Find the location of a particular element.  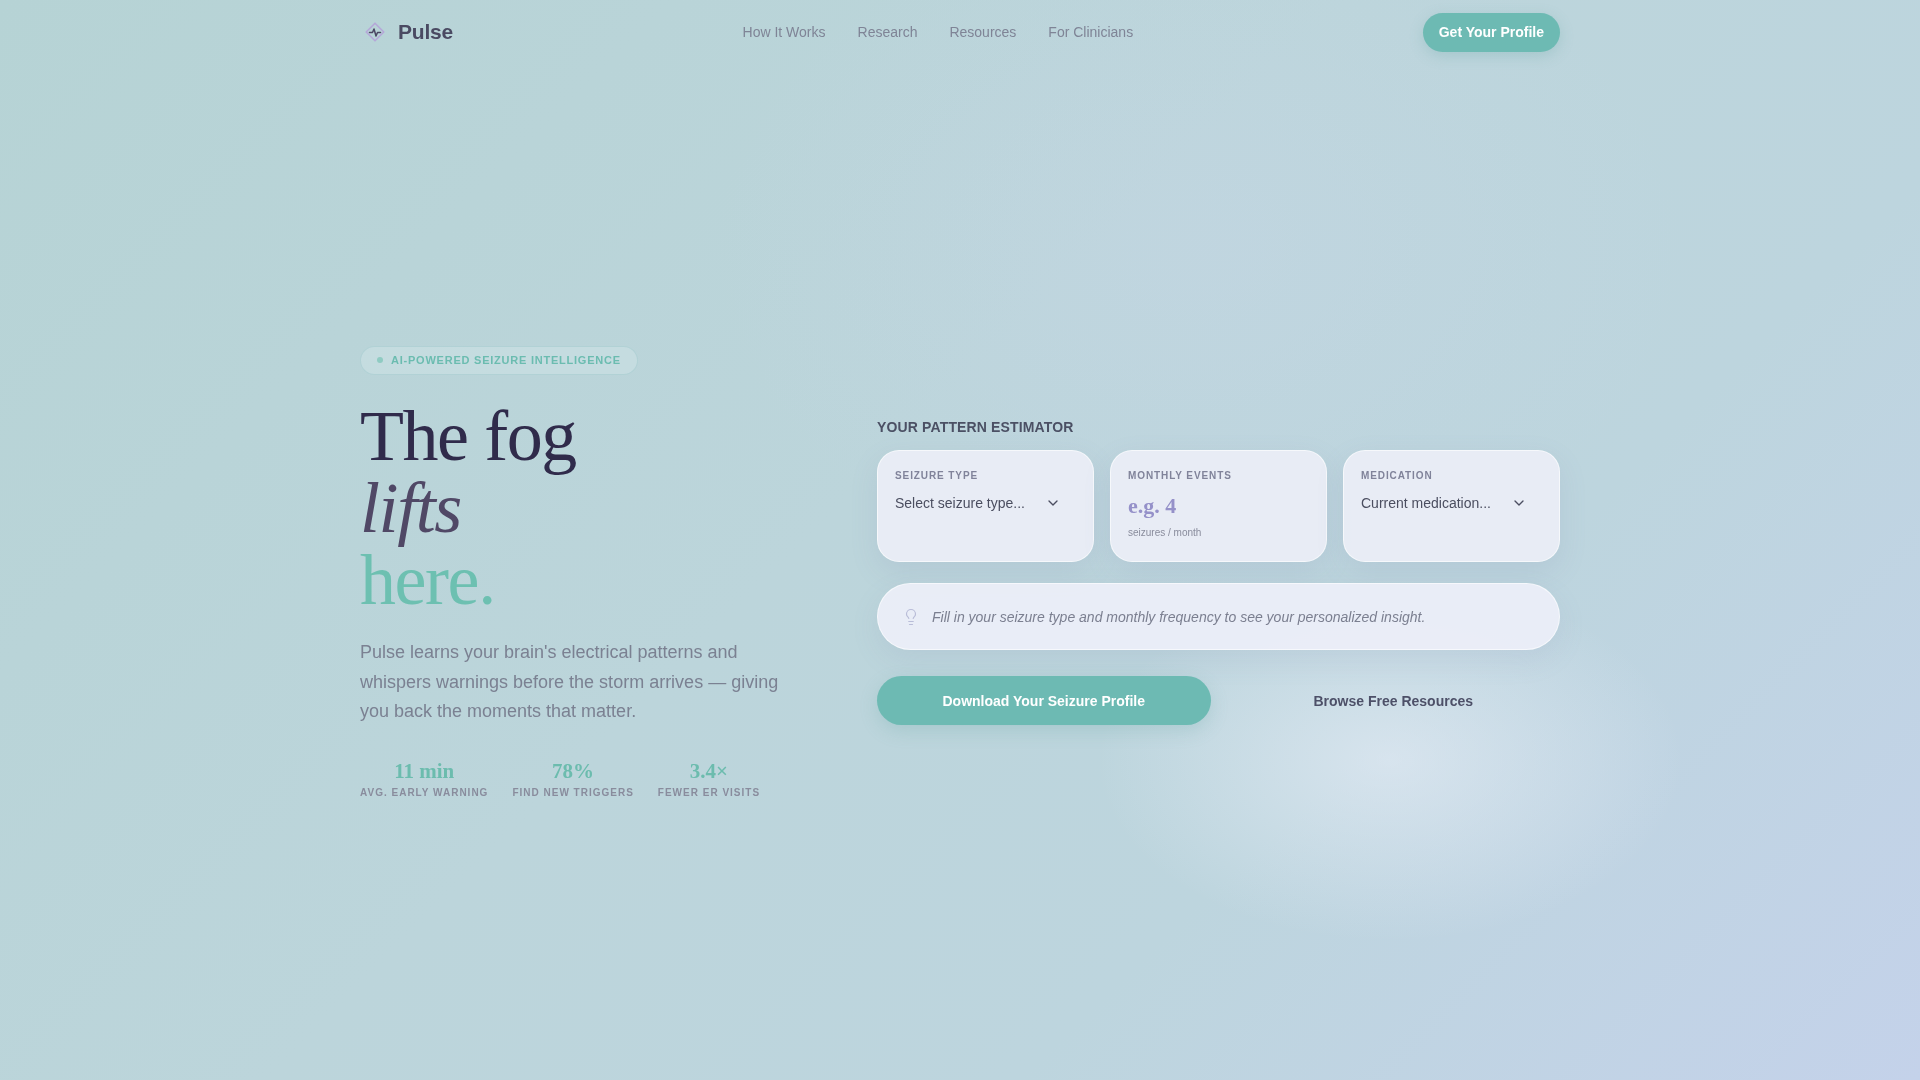

insight-text: Fill in your seizure type and monthly frequency to see your personalized insight. is located at coordinates (1179, 616).